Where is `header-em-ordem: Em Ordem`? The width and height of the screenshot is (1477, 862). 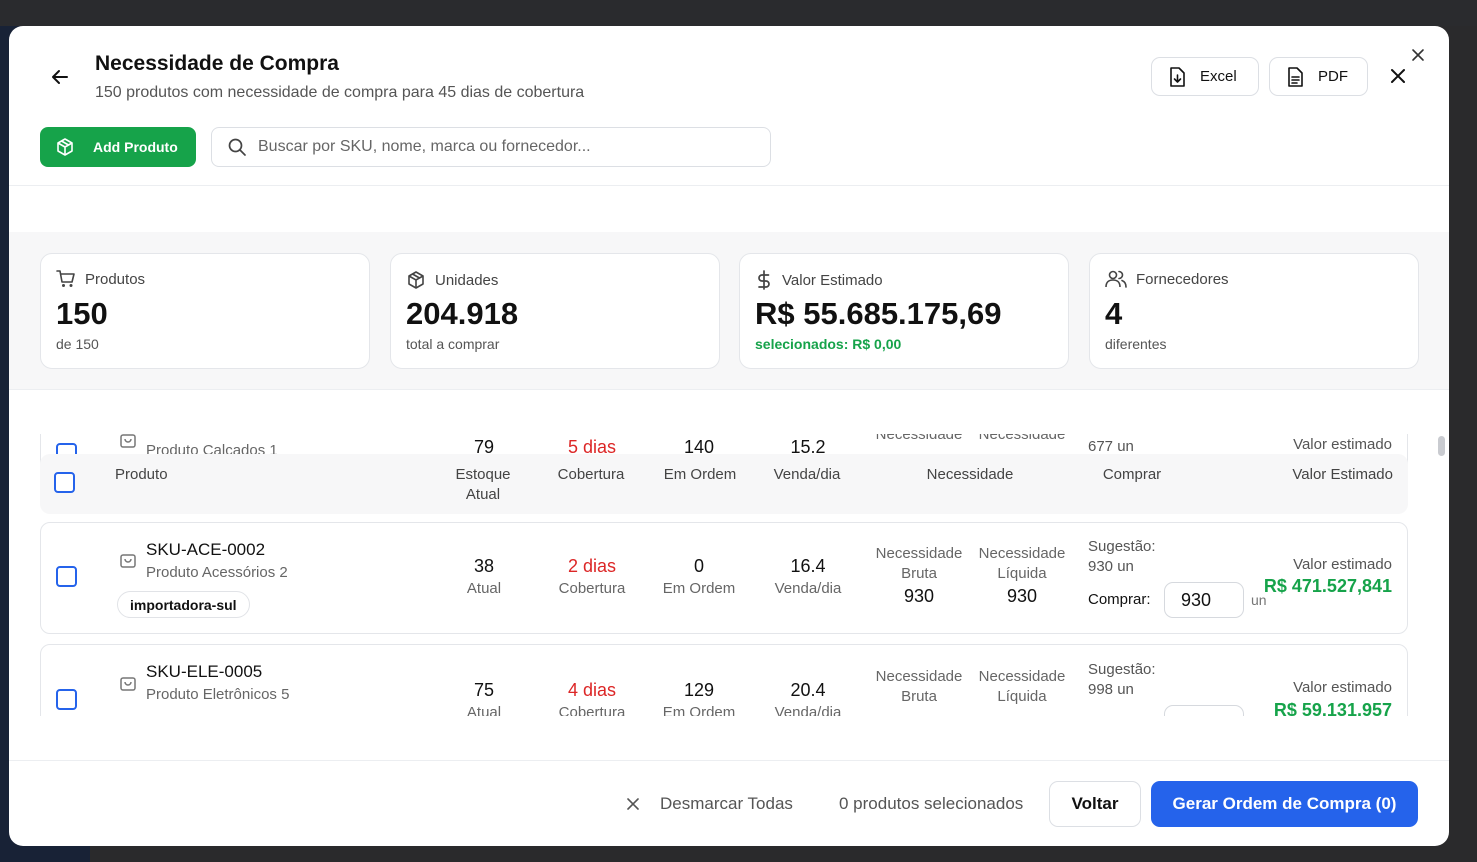 header-em-ordem: Em Ordem is located at coordinates (700, 475).